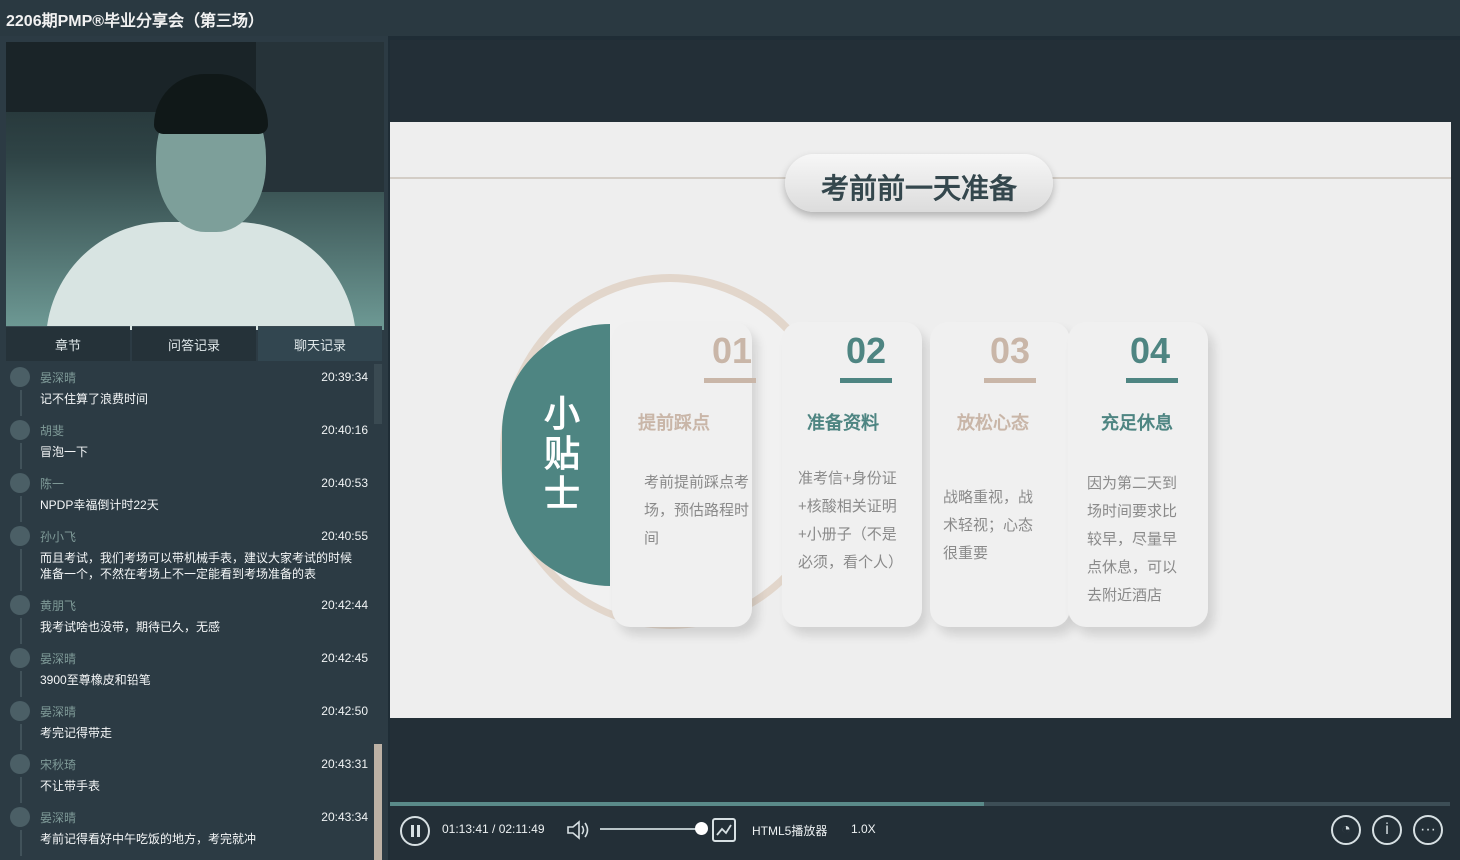 The image size is (1460, 860). What do you see at coordinates (732, 350) in the screenshot?
I see `tip-number-1: 01` at bounding box center [732, 350].